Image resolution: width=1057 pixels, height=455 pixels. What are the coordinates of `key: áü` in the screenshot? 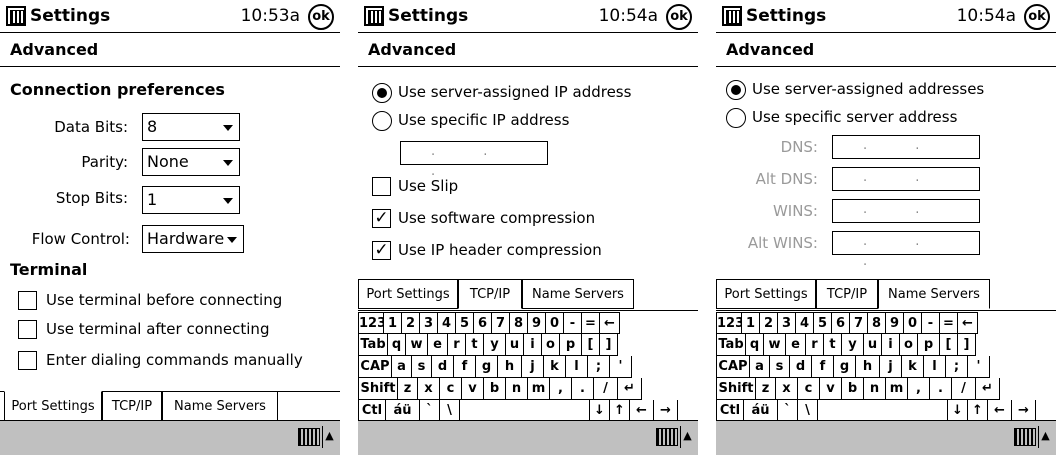 It's located at (761, 411).